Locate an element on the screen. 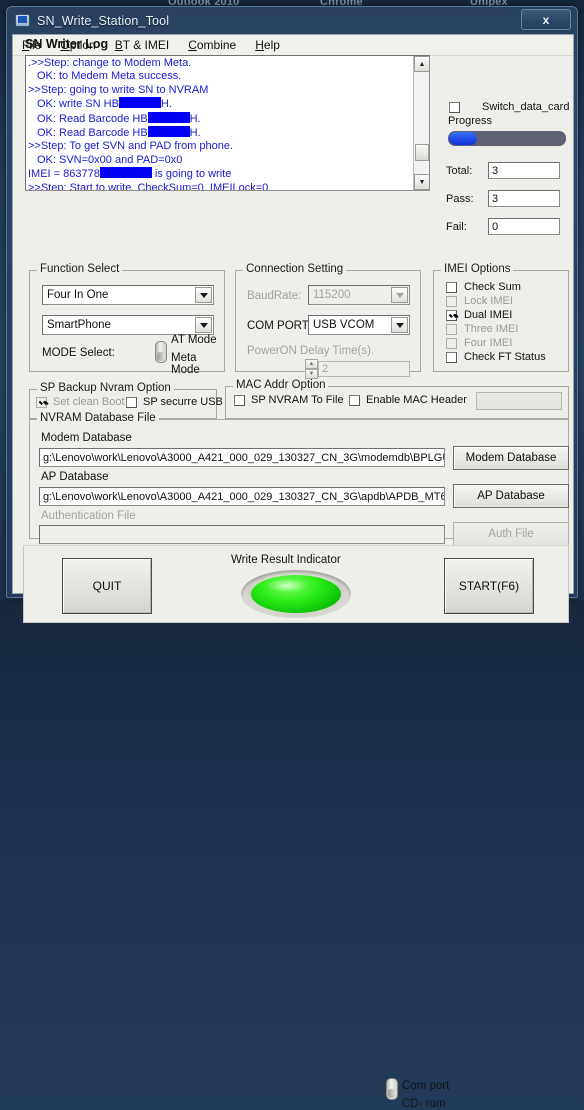 The image size is (584, 1110). log-line: .>>Step: change to Modem Meta. is located at coordinates (110, 63).